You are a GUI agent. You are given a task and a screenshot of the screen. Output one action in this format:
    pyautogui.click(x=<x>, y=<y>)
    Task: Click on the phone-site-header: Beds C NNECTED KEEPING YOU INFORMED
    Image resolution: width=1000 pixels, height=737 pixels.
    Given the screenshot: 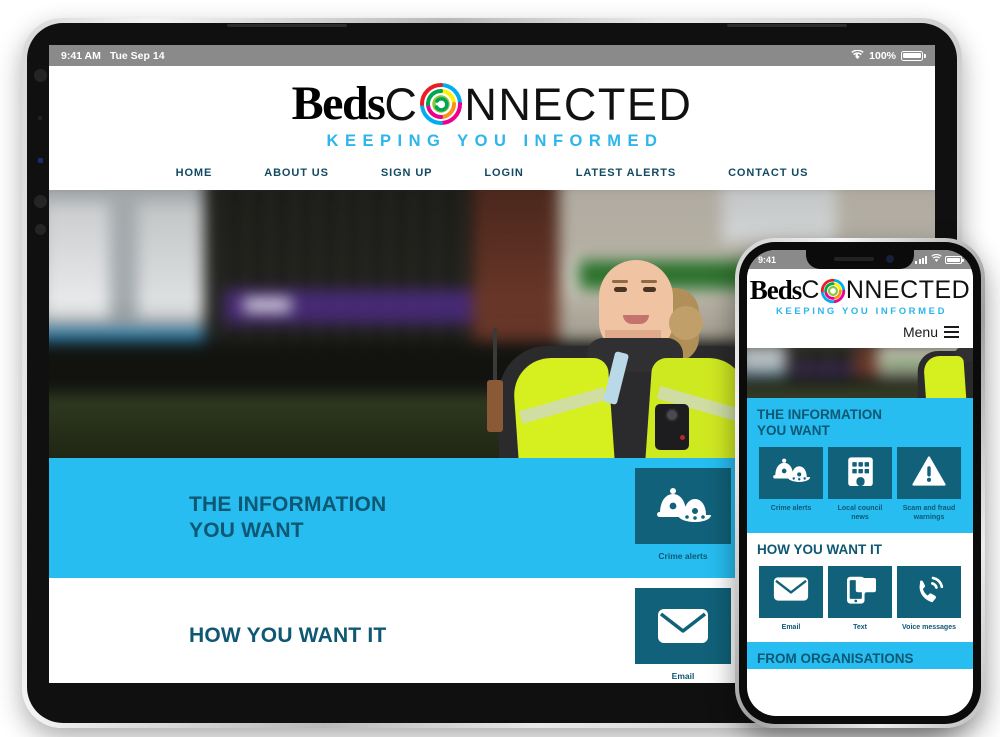 What is the action you would take?
    pyautogui.click(x=860, y=293)
    